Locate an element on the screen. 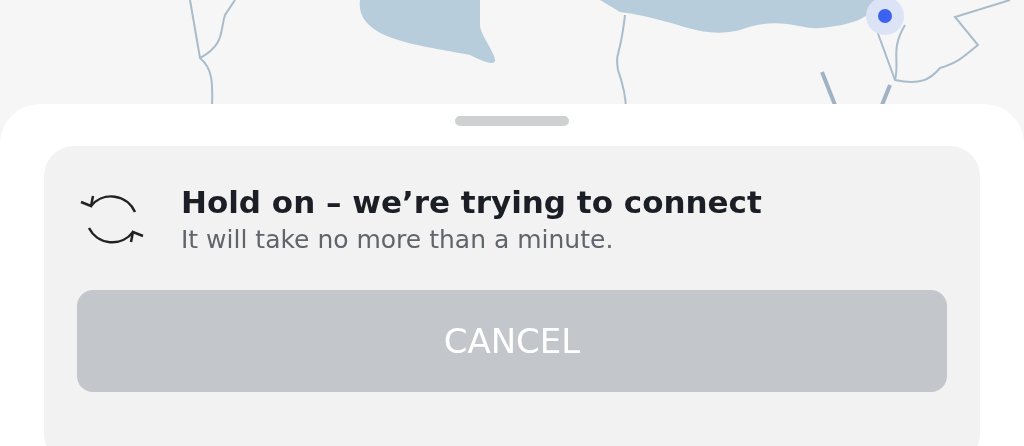  notice-title: Hold on – we’re trying to connect is located at coordinates (471, 202).